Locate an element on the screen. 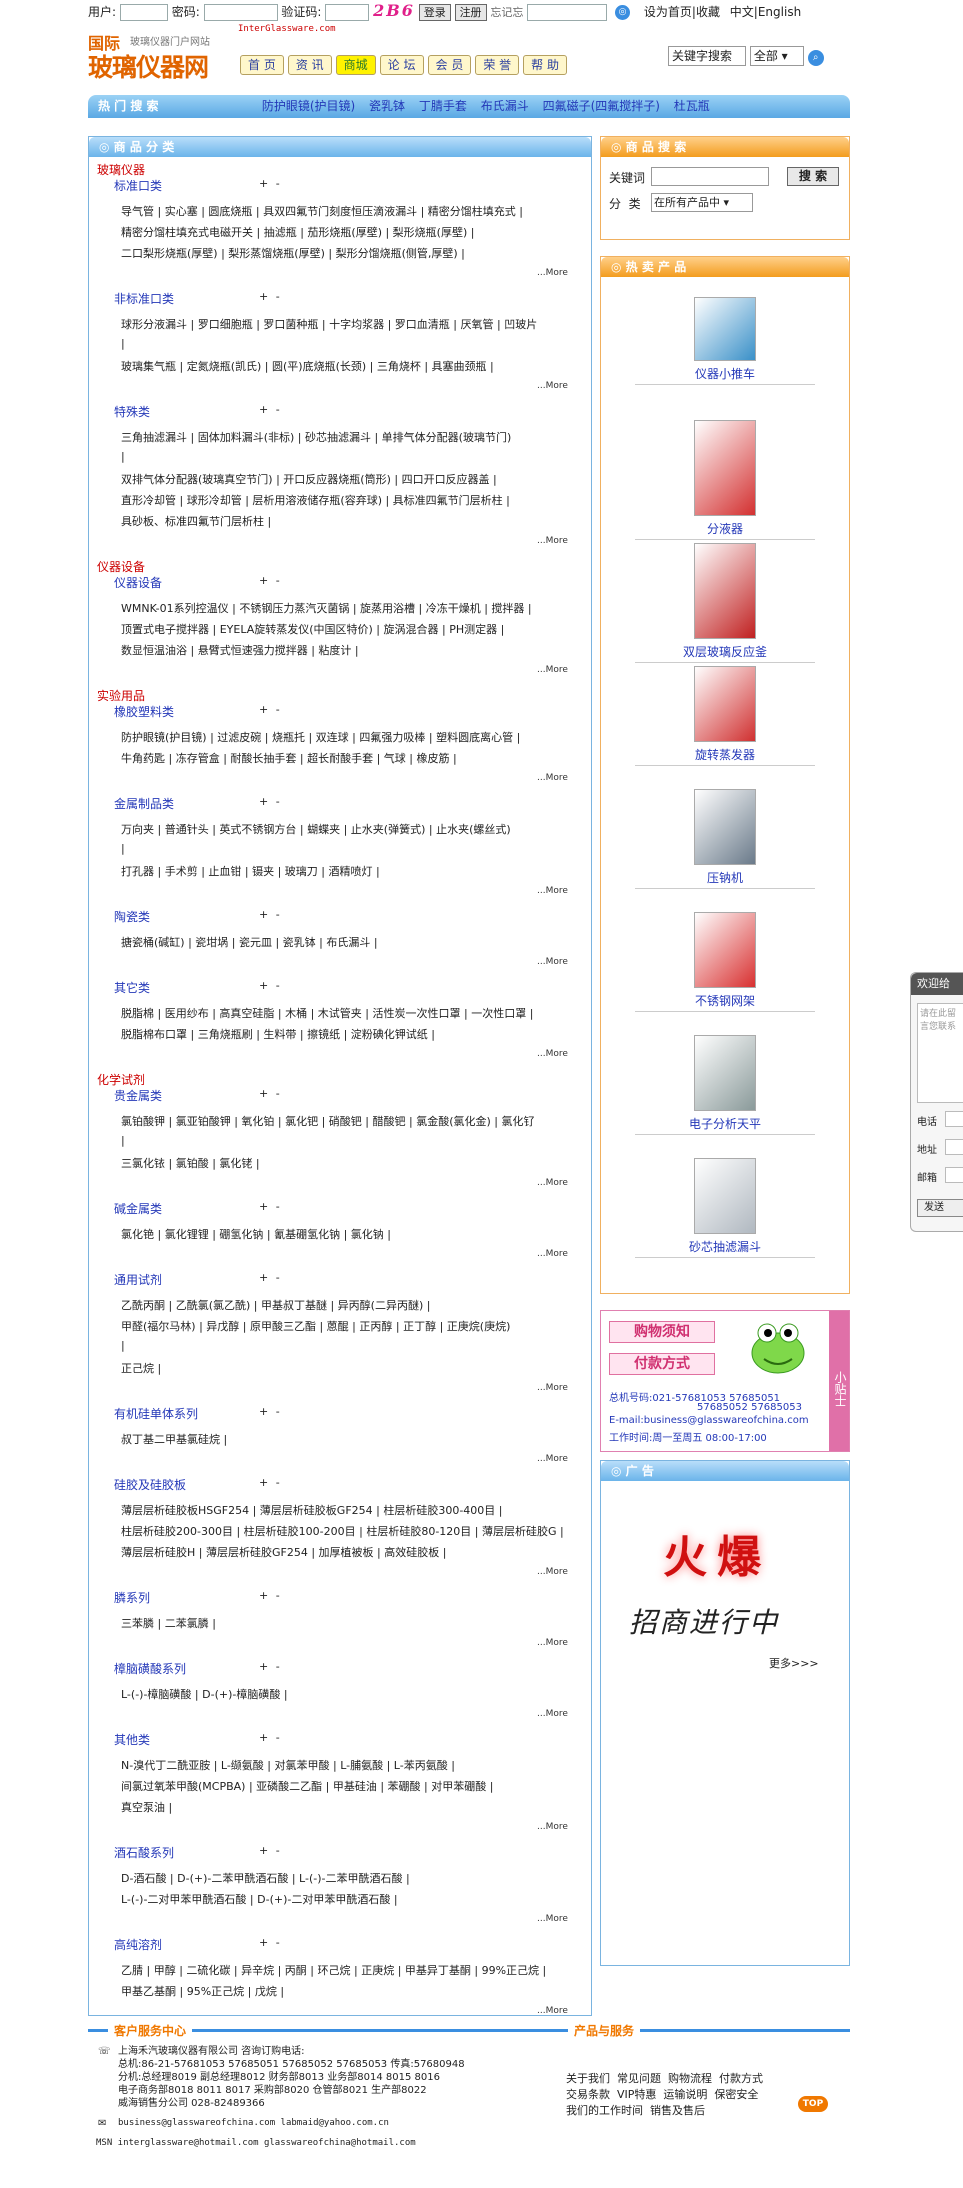  subcategory-name: 特殊类 is located at coordinates (132, 412).